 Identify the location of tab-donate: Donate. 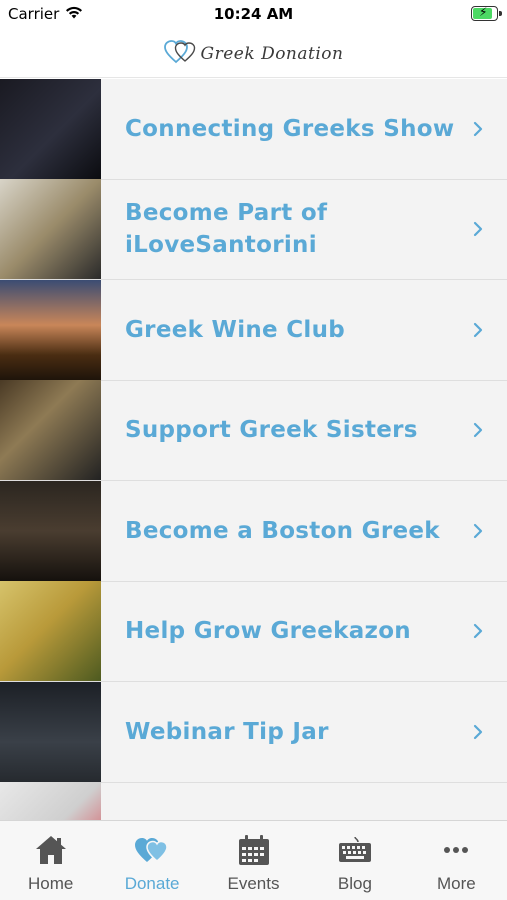
(151, 860).